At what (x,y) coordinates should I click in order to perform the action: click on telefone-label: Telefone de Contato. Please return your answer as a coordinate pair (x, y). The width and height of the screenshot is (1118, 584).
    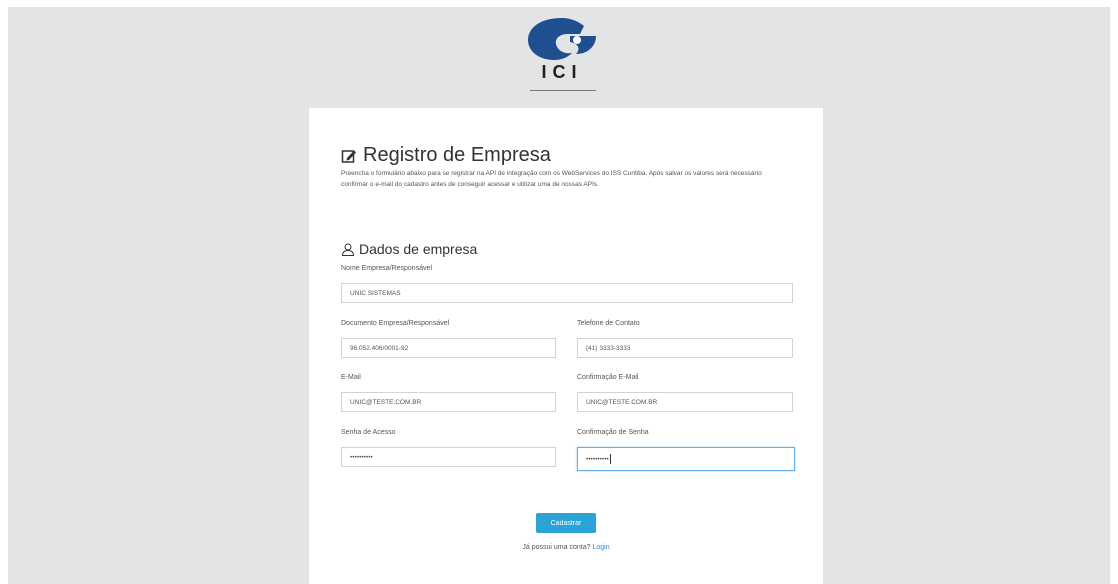
    Looking at the image, I should click on (608, 323).